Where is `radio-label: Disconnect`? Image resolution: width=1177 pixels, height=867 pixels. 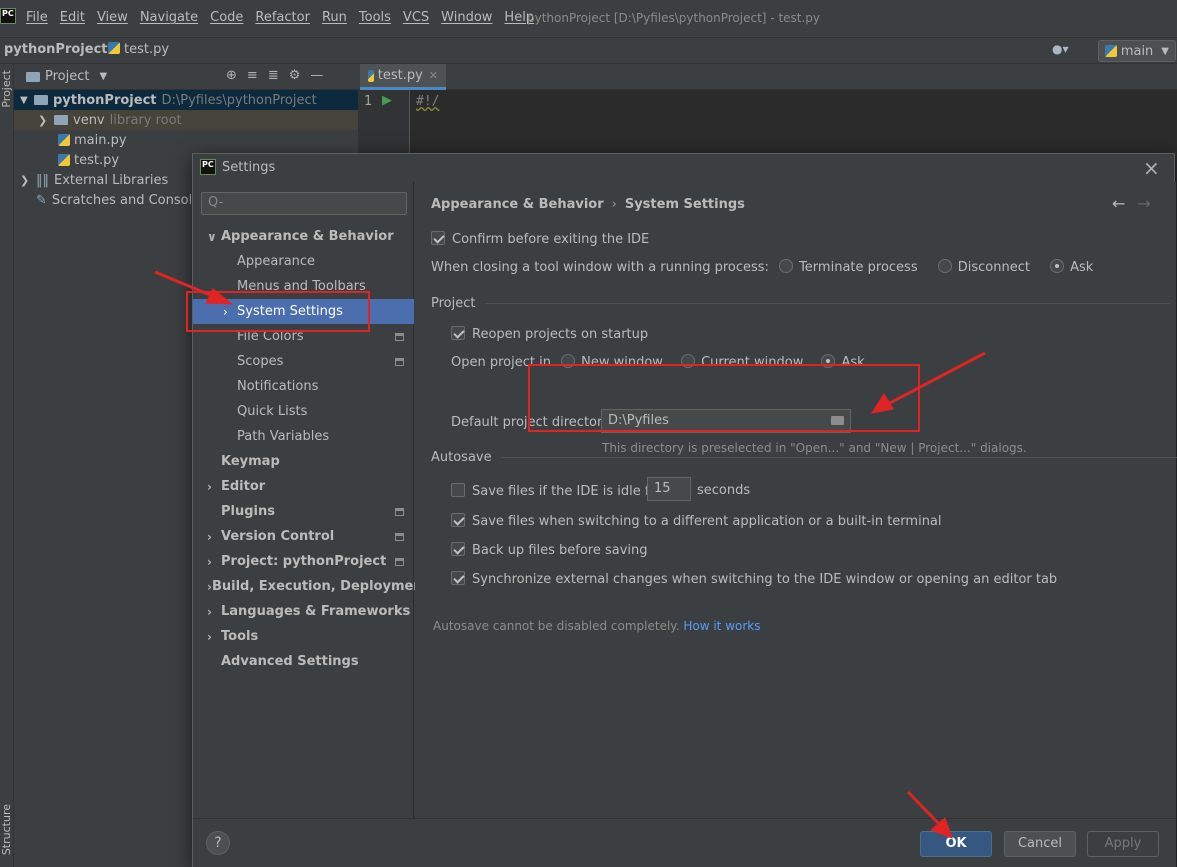 radio-label: Disconnect is located at coordinates (993, 267).